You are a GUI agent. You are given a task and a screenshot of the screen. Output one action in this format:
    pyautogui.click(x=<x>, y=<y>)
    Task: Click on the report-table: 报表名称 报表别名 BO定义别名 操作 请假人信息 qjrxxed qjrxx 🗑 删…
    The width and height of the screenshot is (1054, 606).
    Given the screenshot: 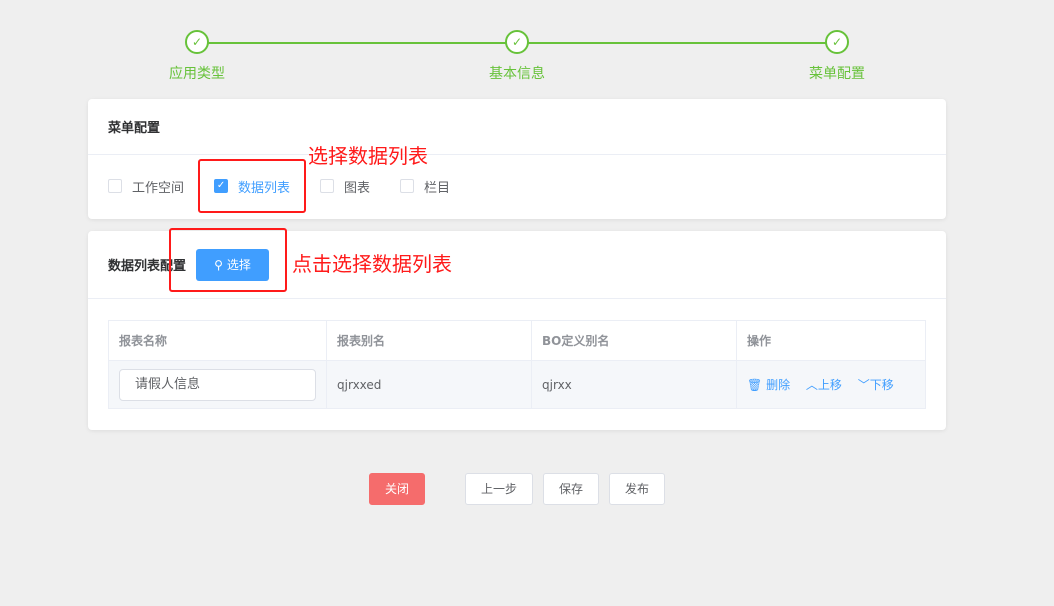 What is the action you would take?
    pyautogui.click(x=517, y=364)
    